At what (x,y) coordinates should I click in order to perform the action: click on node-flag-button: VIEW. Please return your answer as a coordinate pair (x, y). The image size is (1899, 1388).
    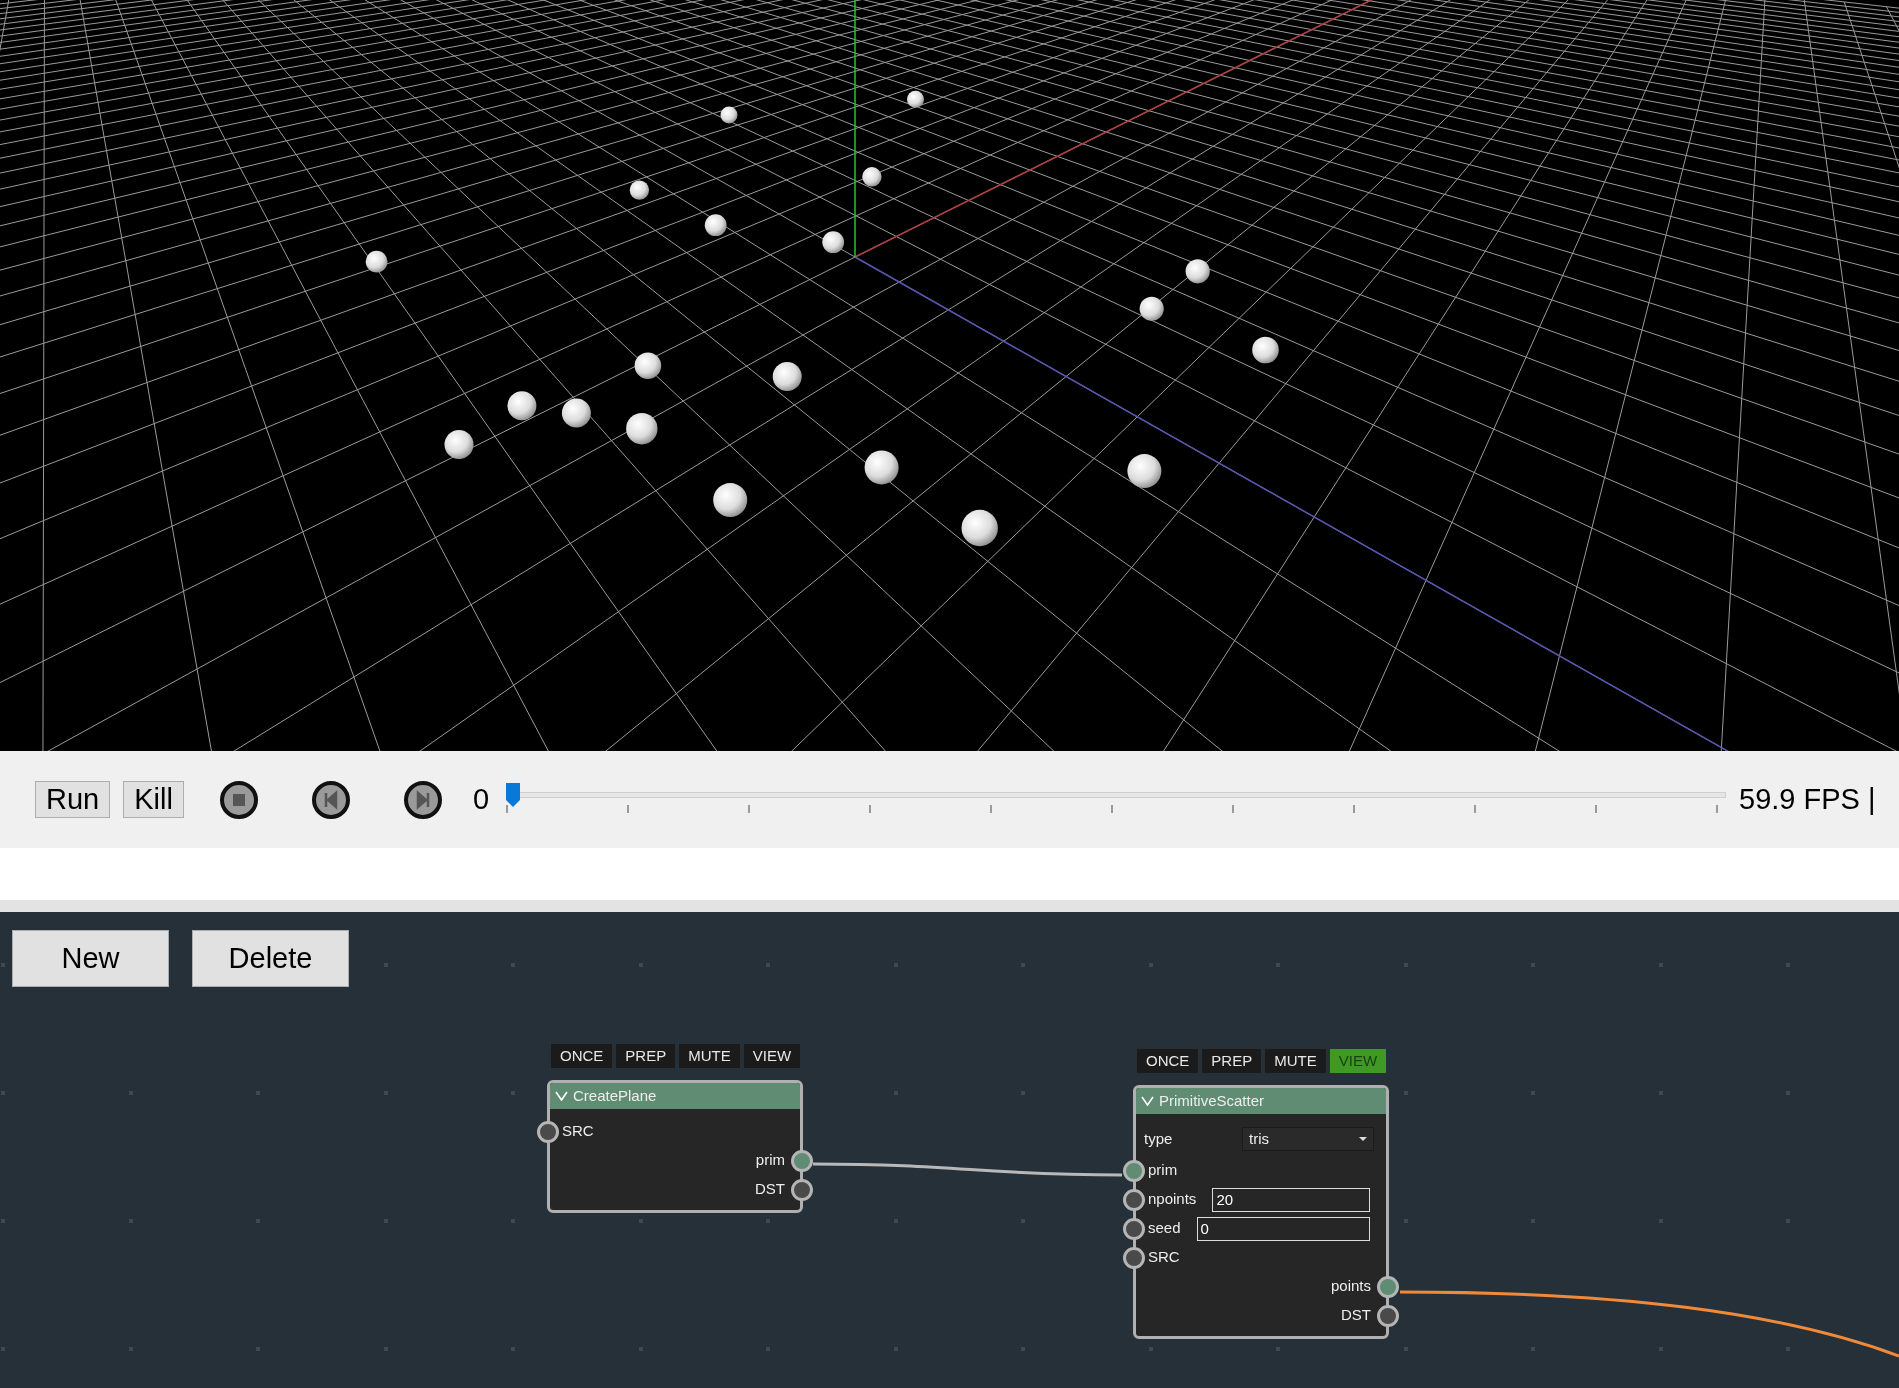
    Looking at the image, I should click on (772, 1056).